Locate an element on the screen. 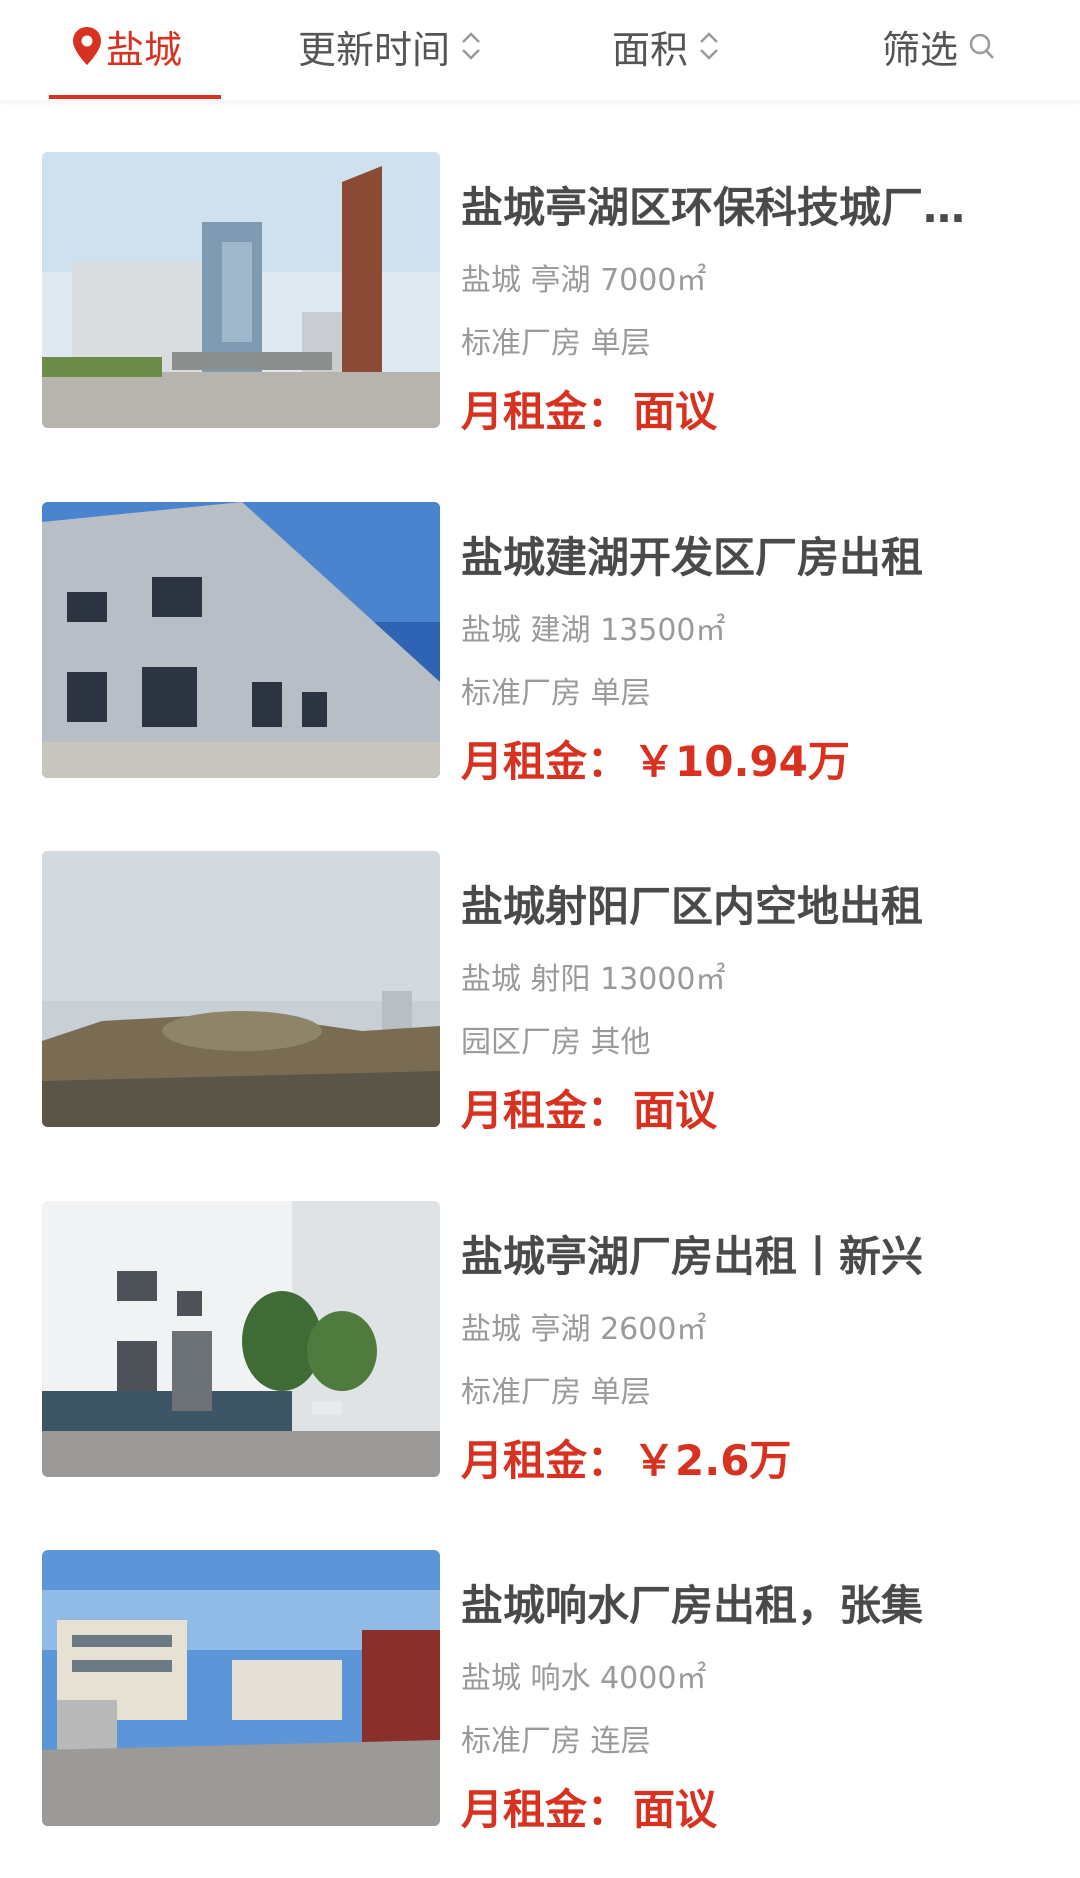 The width and height of the screenshot is (1080, 1878). filter-bar: 盐城 更新时间 面积 筛选 is located at coordinates (540, 50).